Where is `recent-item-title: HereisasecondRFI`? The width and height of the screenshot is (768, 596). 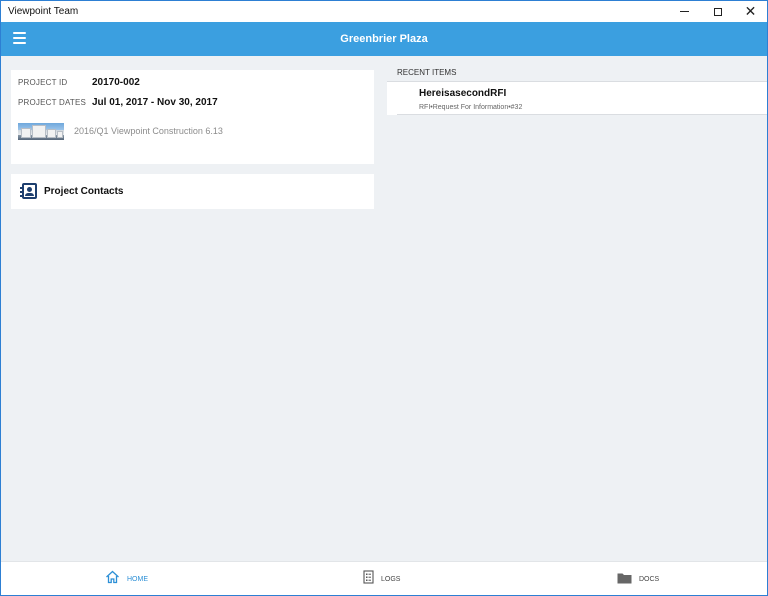
recent-item-title: HereisasecondRFI is located at coordinates (463, 93).